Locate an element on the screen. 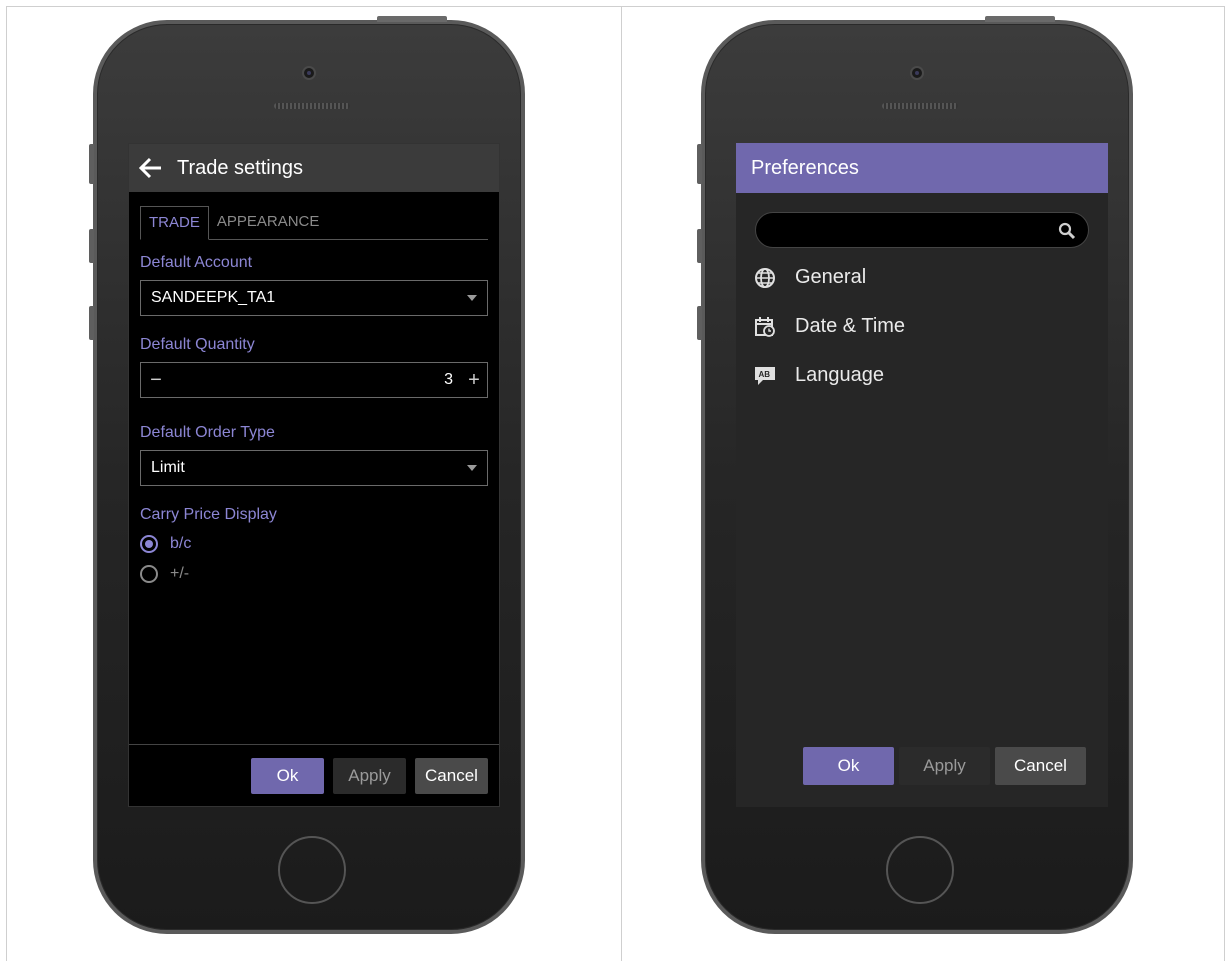 This screenshot has width=1229, height=961. menu-item-language: AB Language is located at coordinates (922, 375).